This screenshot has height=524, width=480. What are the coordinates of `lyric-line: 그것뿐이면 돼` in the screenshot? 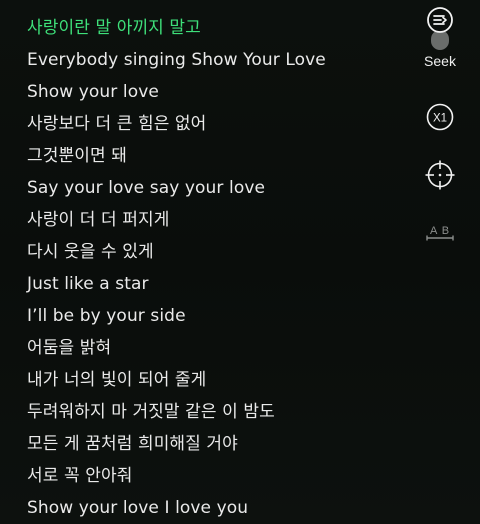 It's located at (217, 156).